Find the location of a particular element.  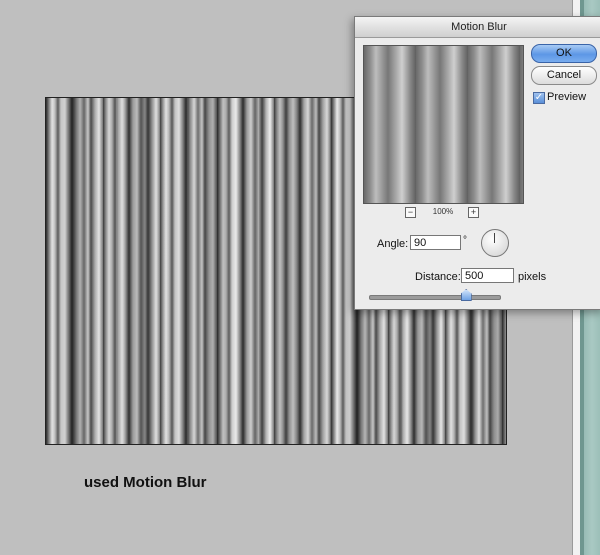

zoom-in-button: + is located at coordinates (473, 212).